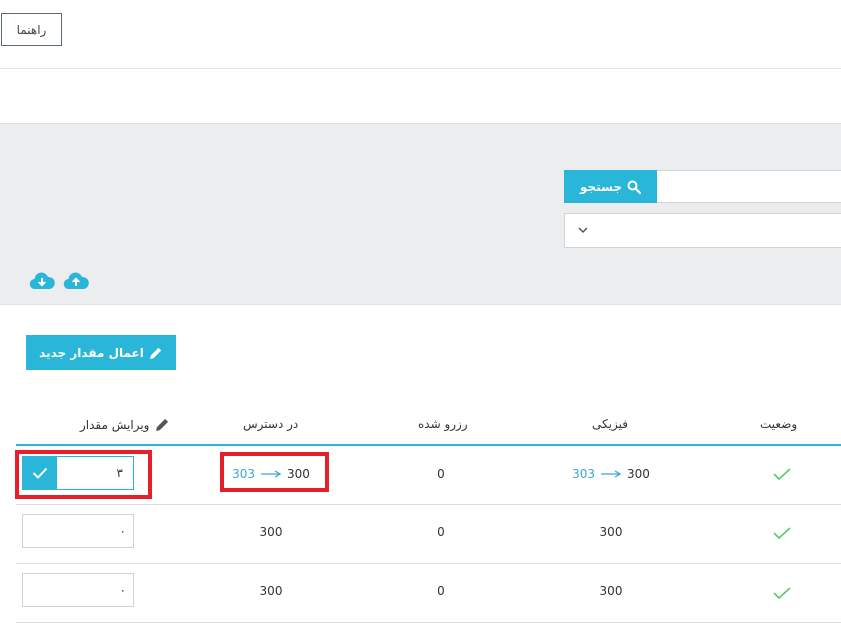  I want to click on header-reserved: رزرو شده, so click(443, 424).